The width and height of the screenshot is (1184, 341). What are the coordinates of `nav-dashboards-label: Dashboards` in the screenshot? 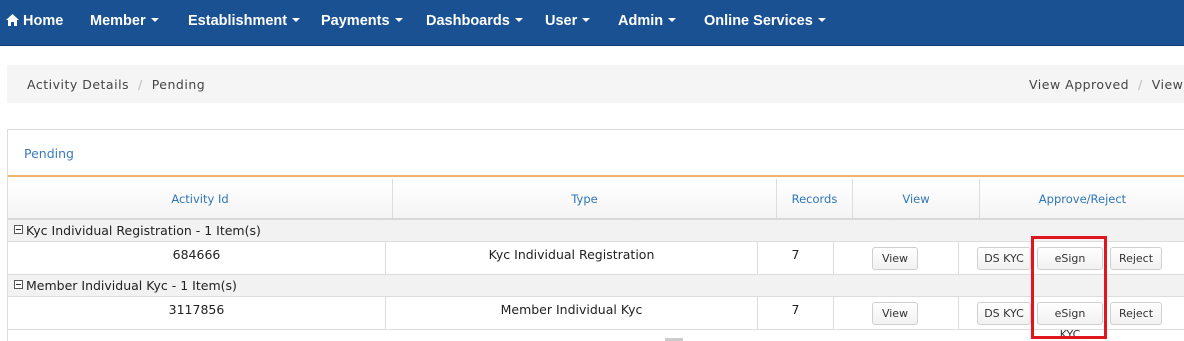 It's located at (468, 21).